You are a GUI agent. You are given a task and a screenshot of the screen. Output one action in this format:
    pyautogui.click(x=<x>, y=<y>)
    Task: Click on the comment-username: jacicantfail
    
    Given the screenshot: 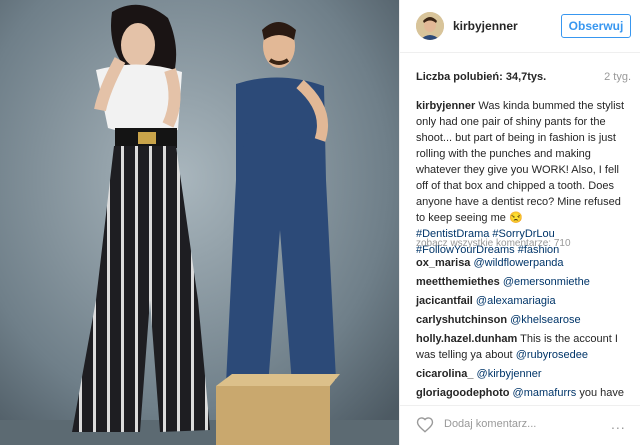 What is the action you would take?
    pyautogui.click(x=444, y=301)
    